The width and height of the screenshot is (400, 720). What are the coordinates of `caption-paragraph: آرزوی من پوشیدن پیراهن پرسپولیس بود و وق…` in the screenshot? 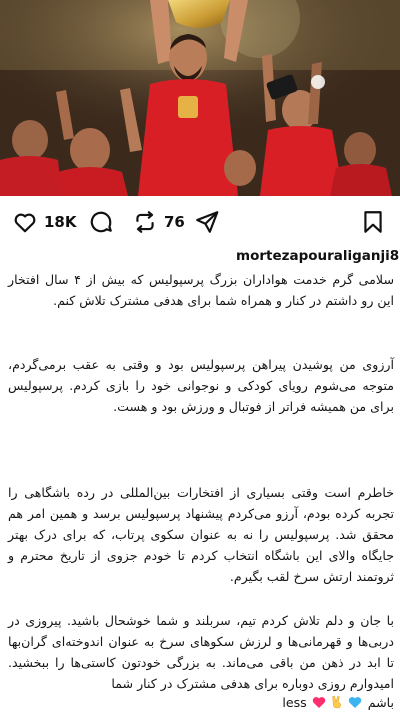 It's located at (201, 385).